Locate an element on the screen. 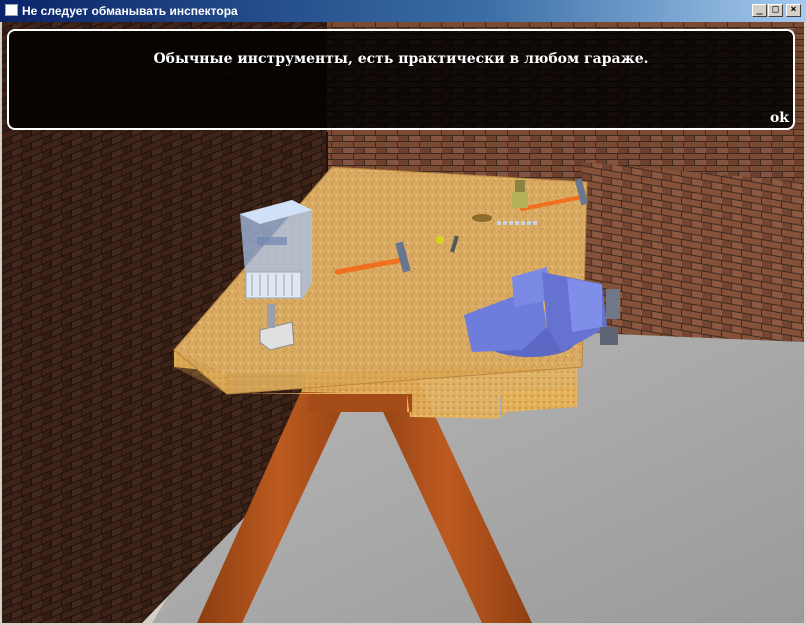  small-bolt is located at coordinates (440, 240).